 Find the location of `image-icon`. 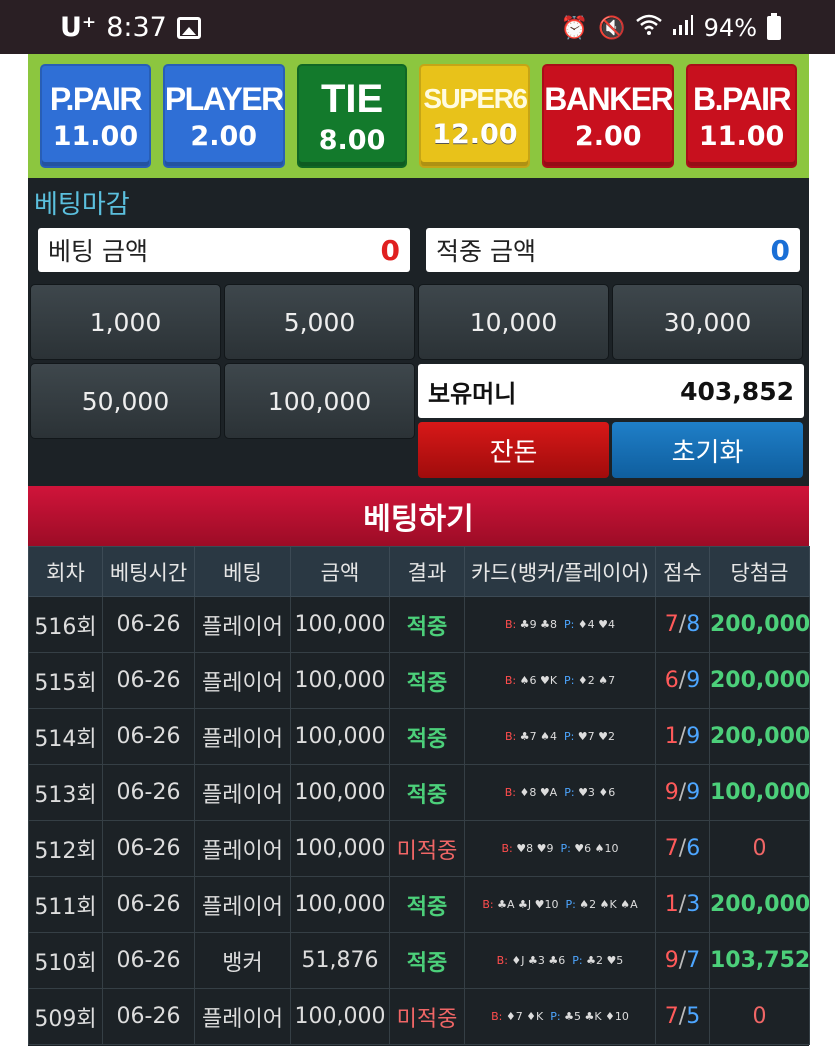

image-icon is located at coordinates (188, 27).